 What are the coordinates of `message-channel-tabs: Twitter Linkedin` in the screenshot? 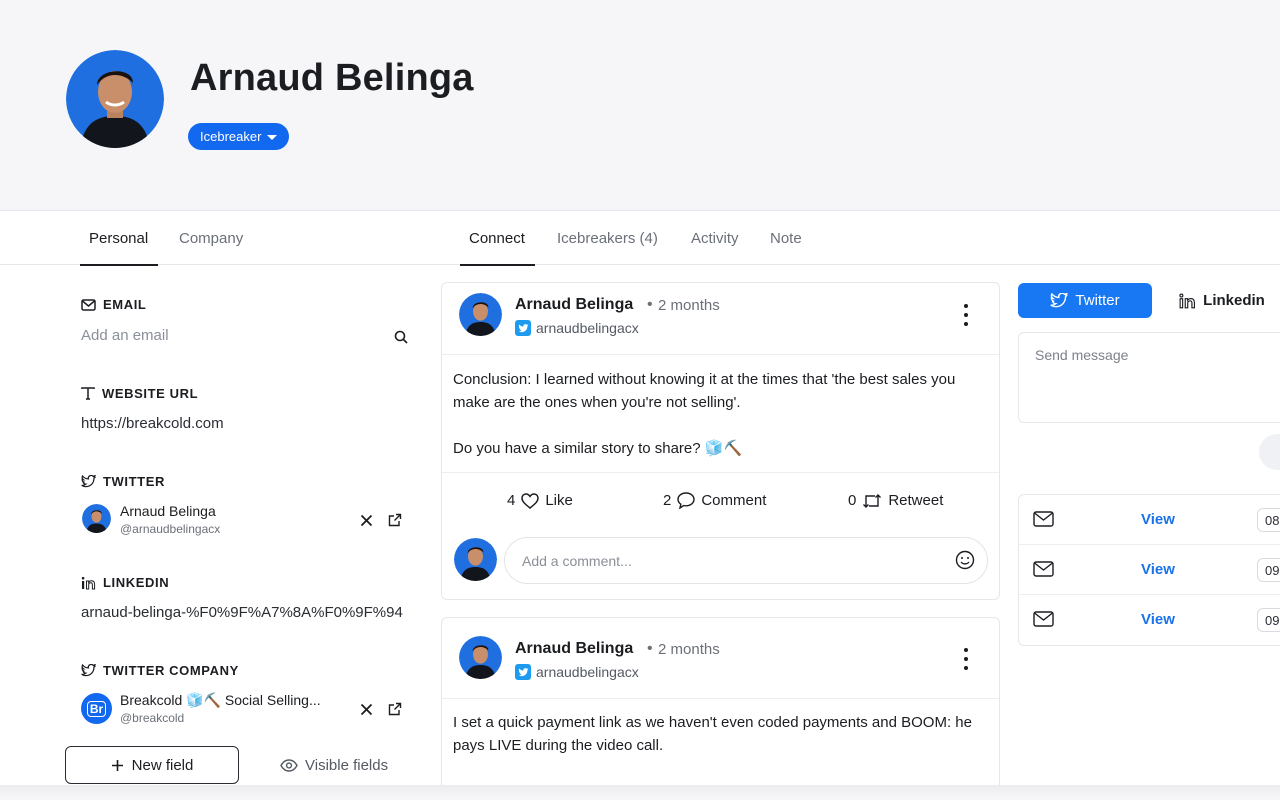 It's located at (1149, 300).